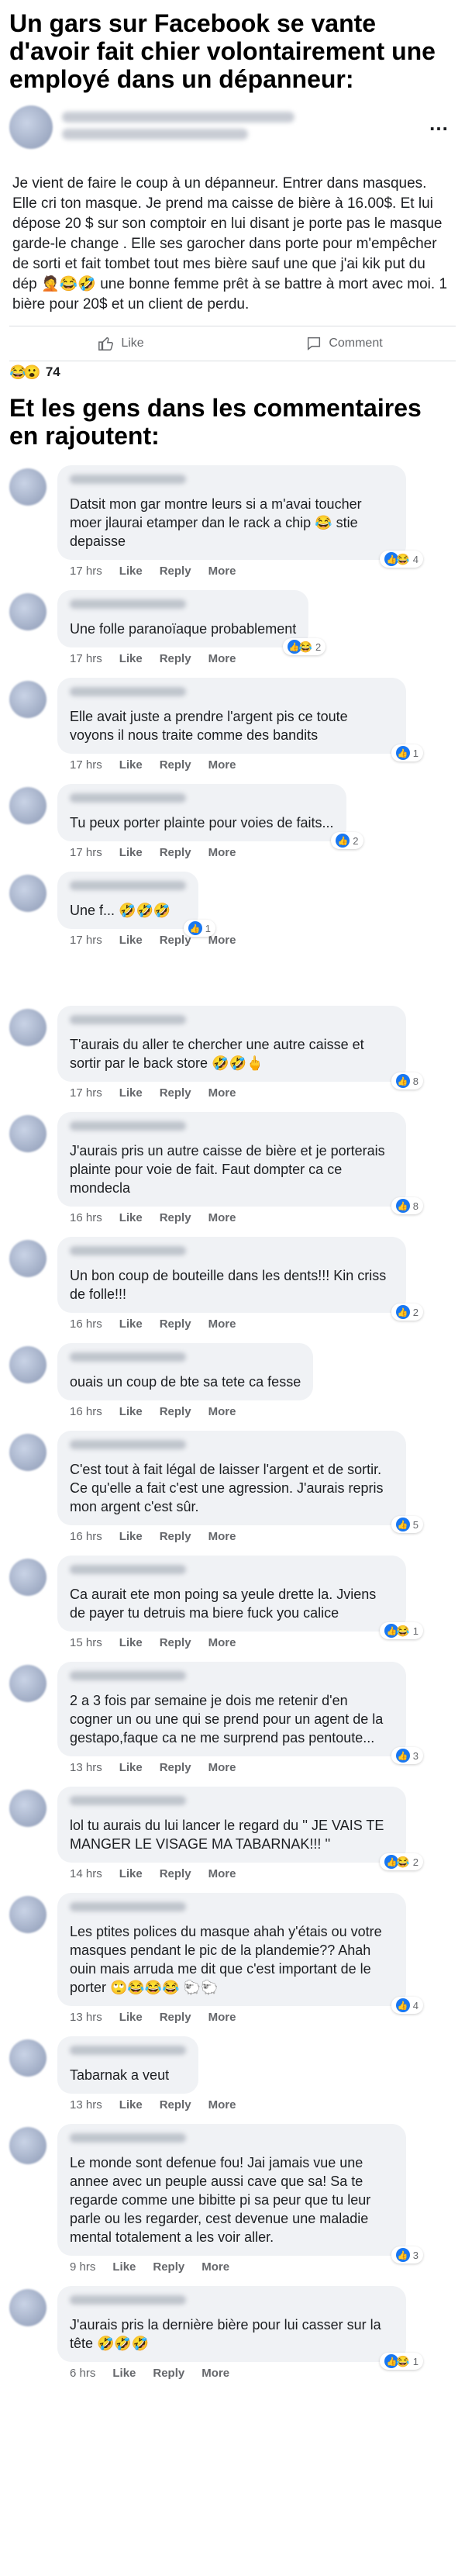  What do you see at coordinates (120, 344) in the screenshot?
I see `like-button: Like` at bounding box center [120, 344].